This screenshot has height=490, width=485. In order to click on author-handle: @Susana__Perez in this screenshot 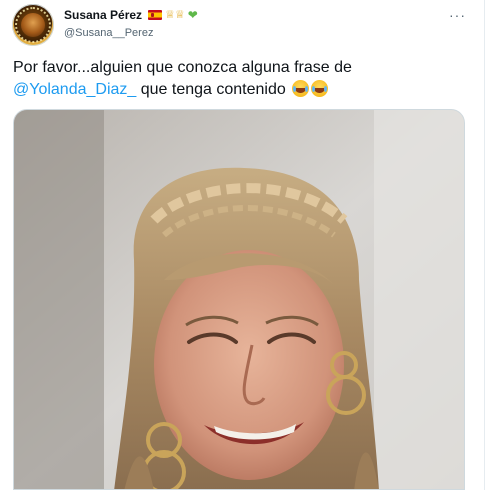, I will do `click(108, 33)`.